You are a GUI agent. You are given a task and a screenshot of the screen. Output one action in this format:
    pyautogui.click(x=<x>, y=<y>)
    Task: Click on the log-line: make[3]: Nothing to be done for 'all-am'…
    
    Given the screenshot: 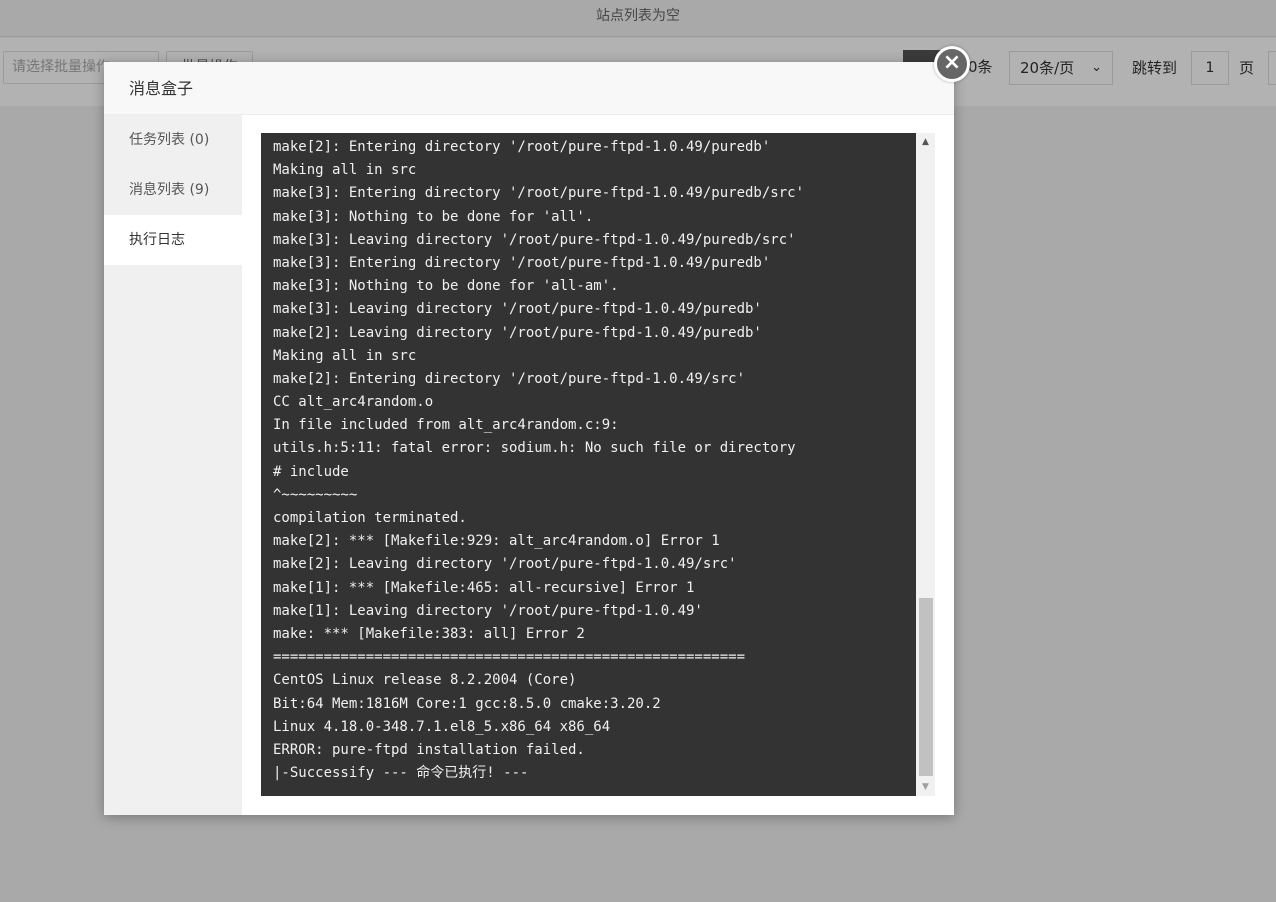 What is the action you would take?
    pyautogui.click(x=446, y=286)
    